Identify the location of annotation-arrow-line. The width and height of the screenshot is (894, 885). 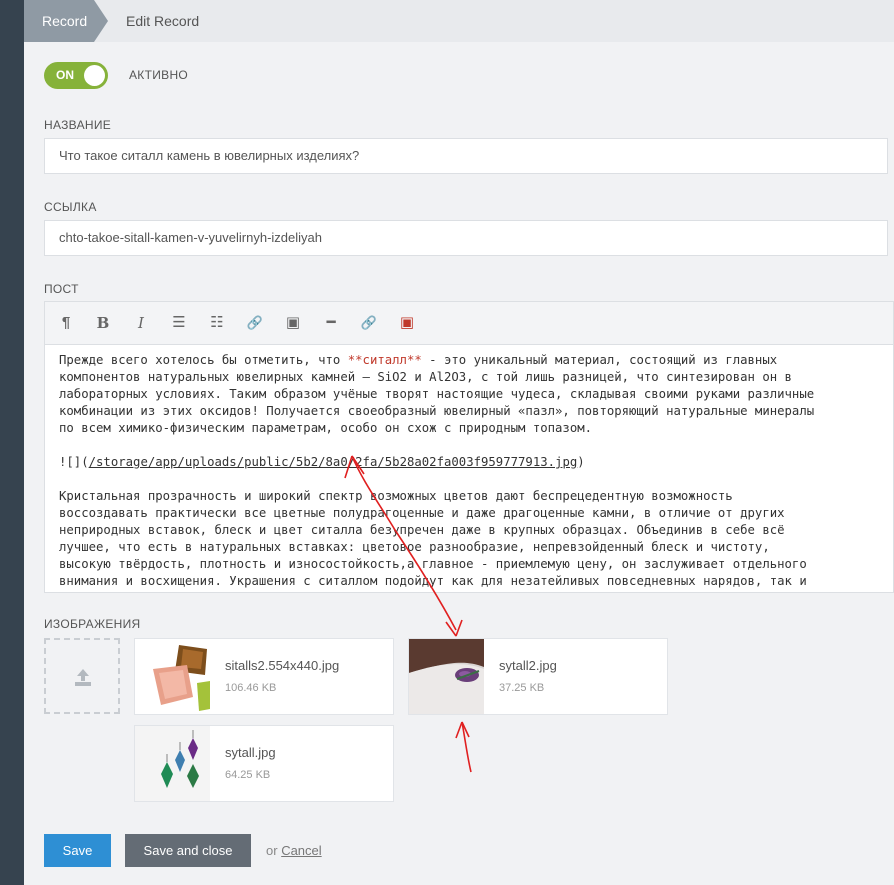
(466, 747).